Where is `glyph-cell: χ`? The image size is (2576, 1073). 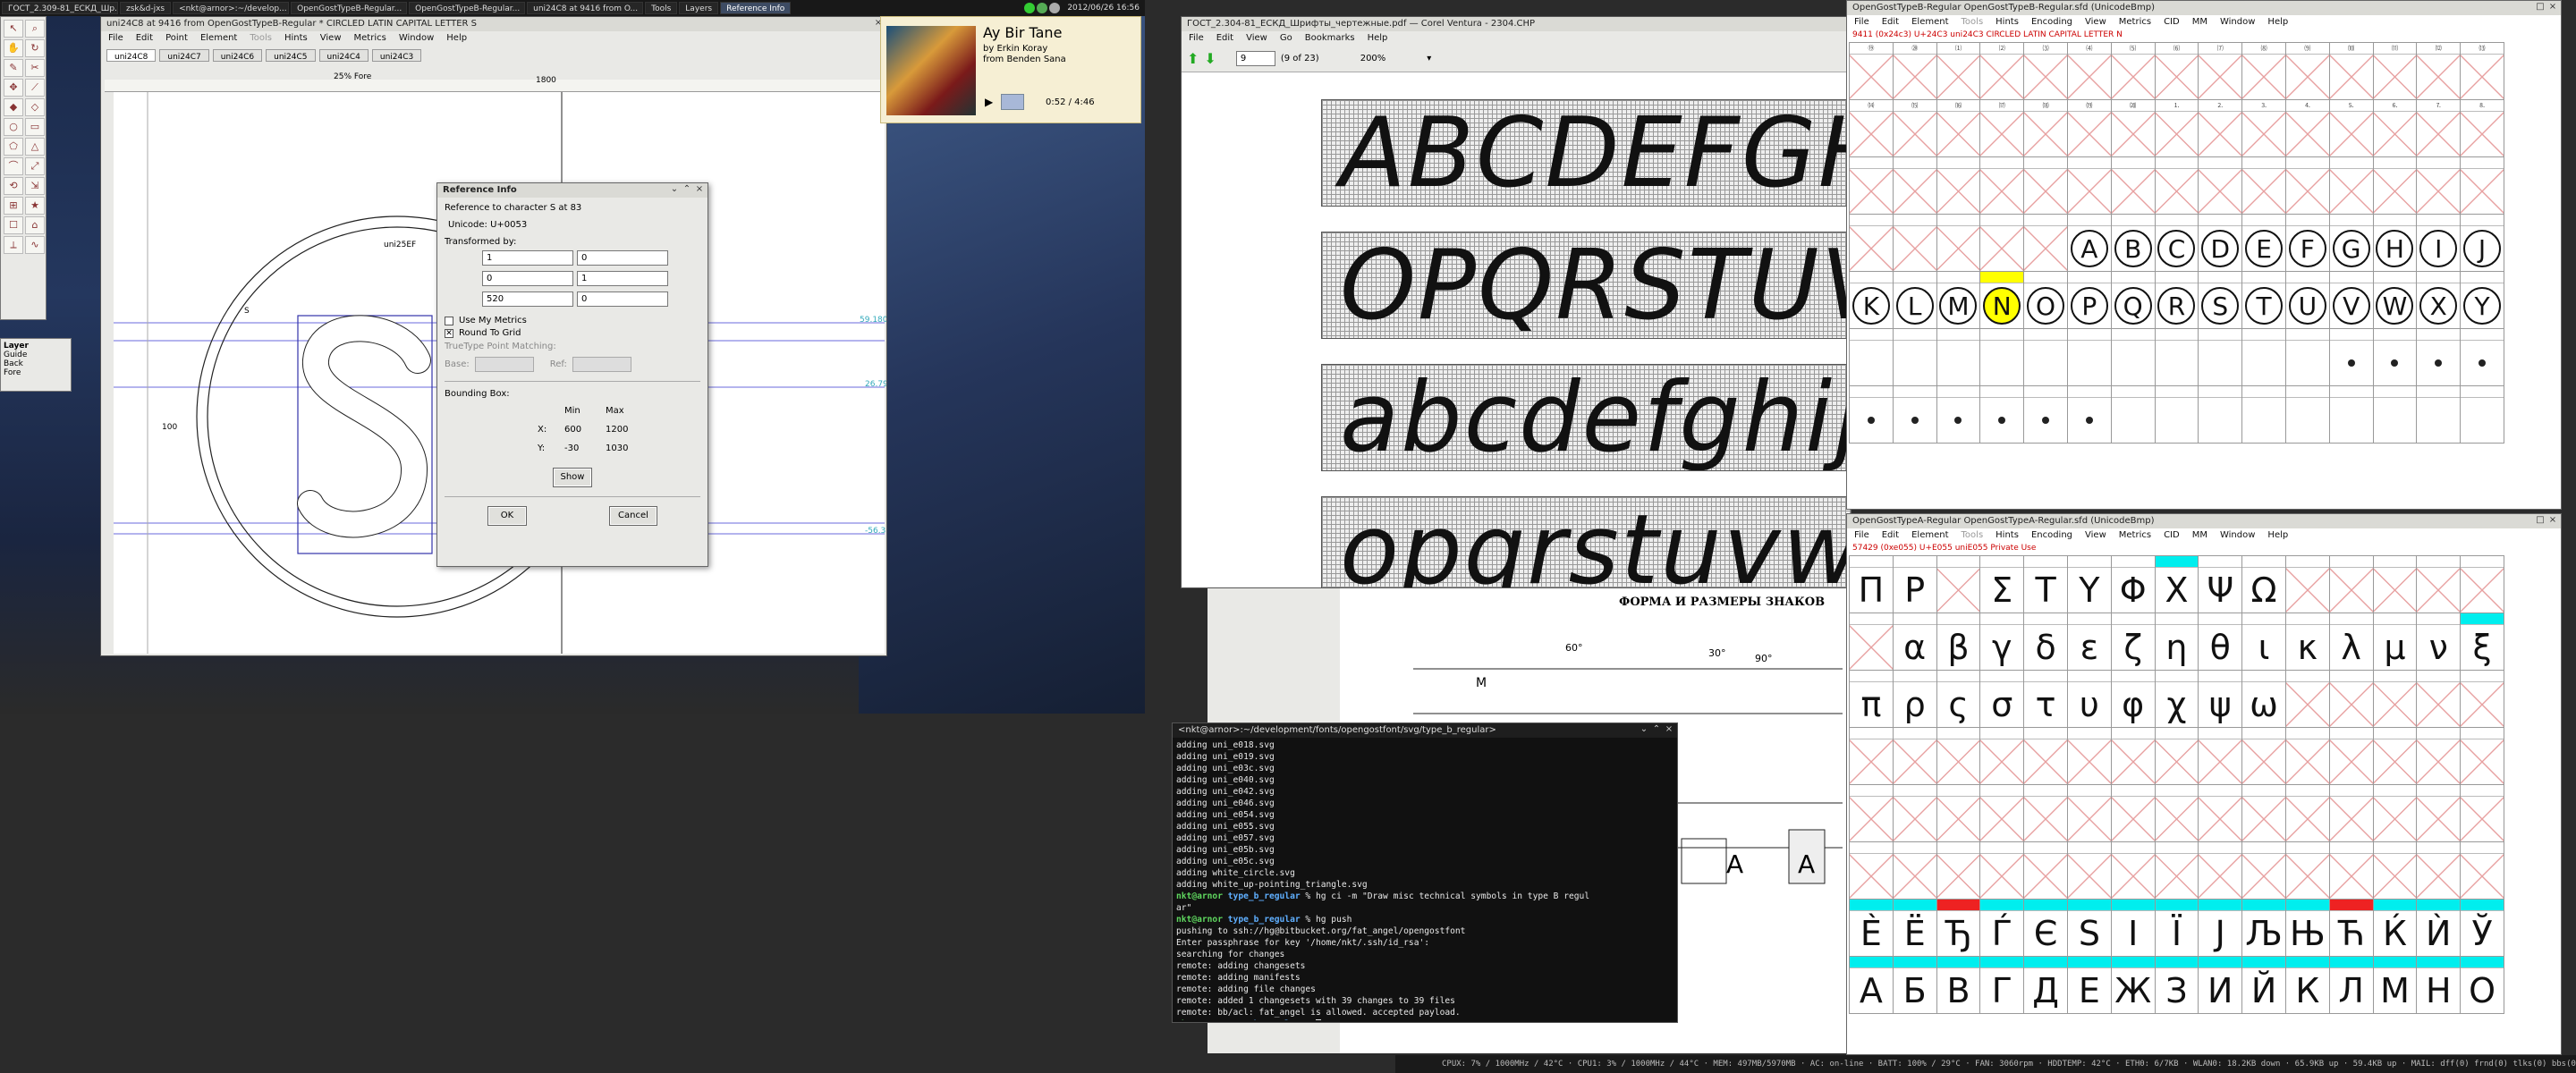
glyph-cell: χ is located at coordinates (2177, 699).